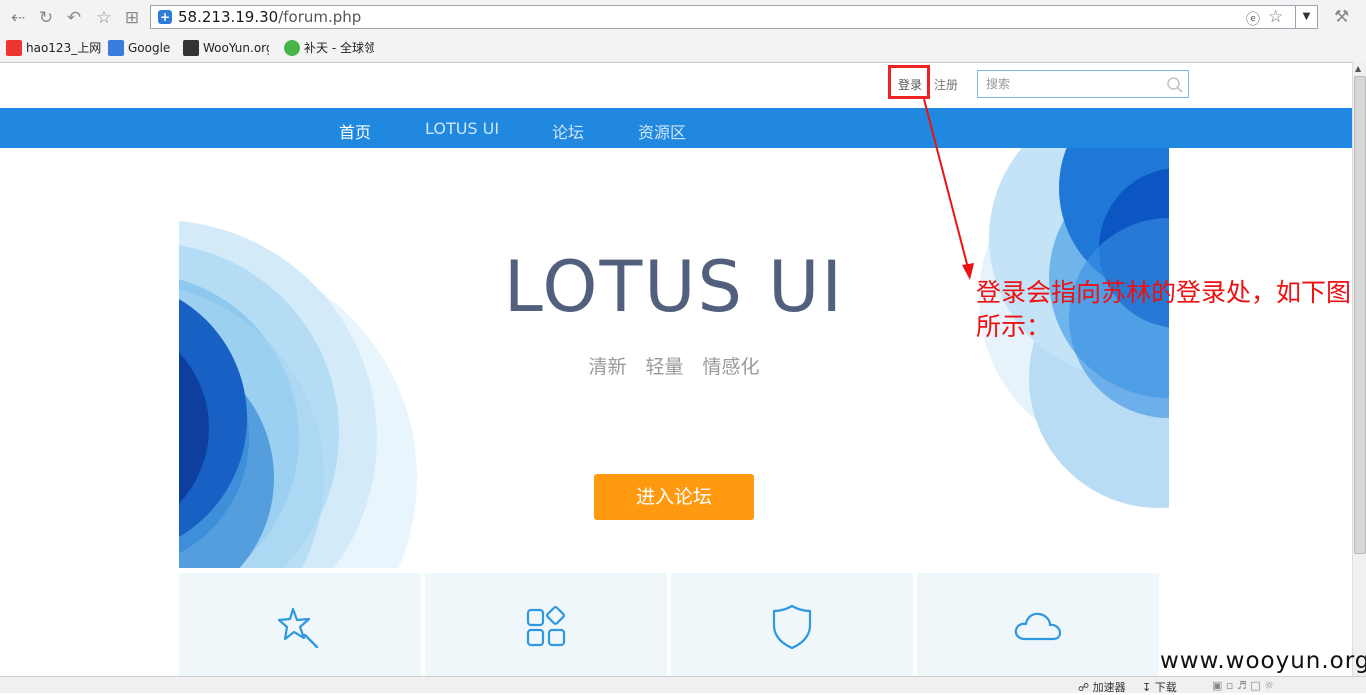  I want to click on watermark: www.wooyun.org, so click(1263, 661).